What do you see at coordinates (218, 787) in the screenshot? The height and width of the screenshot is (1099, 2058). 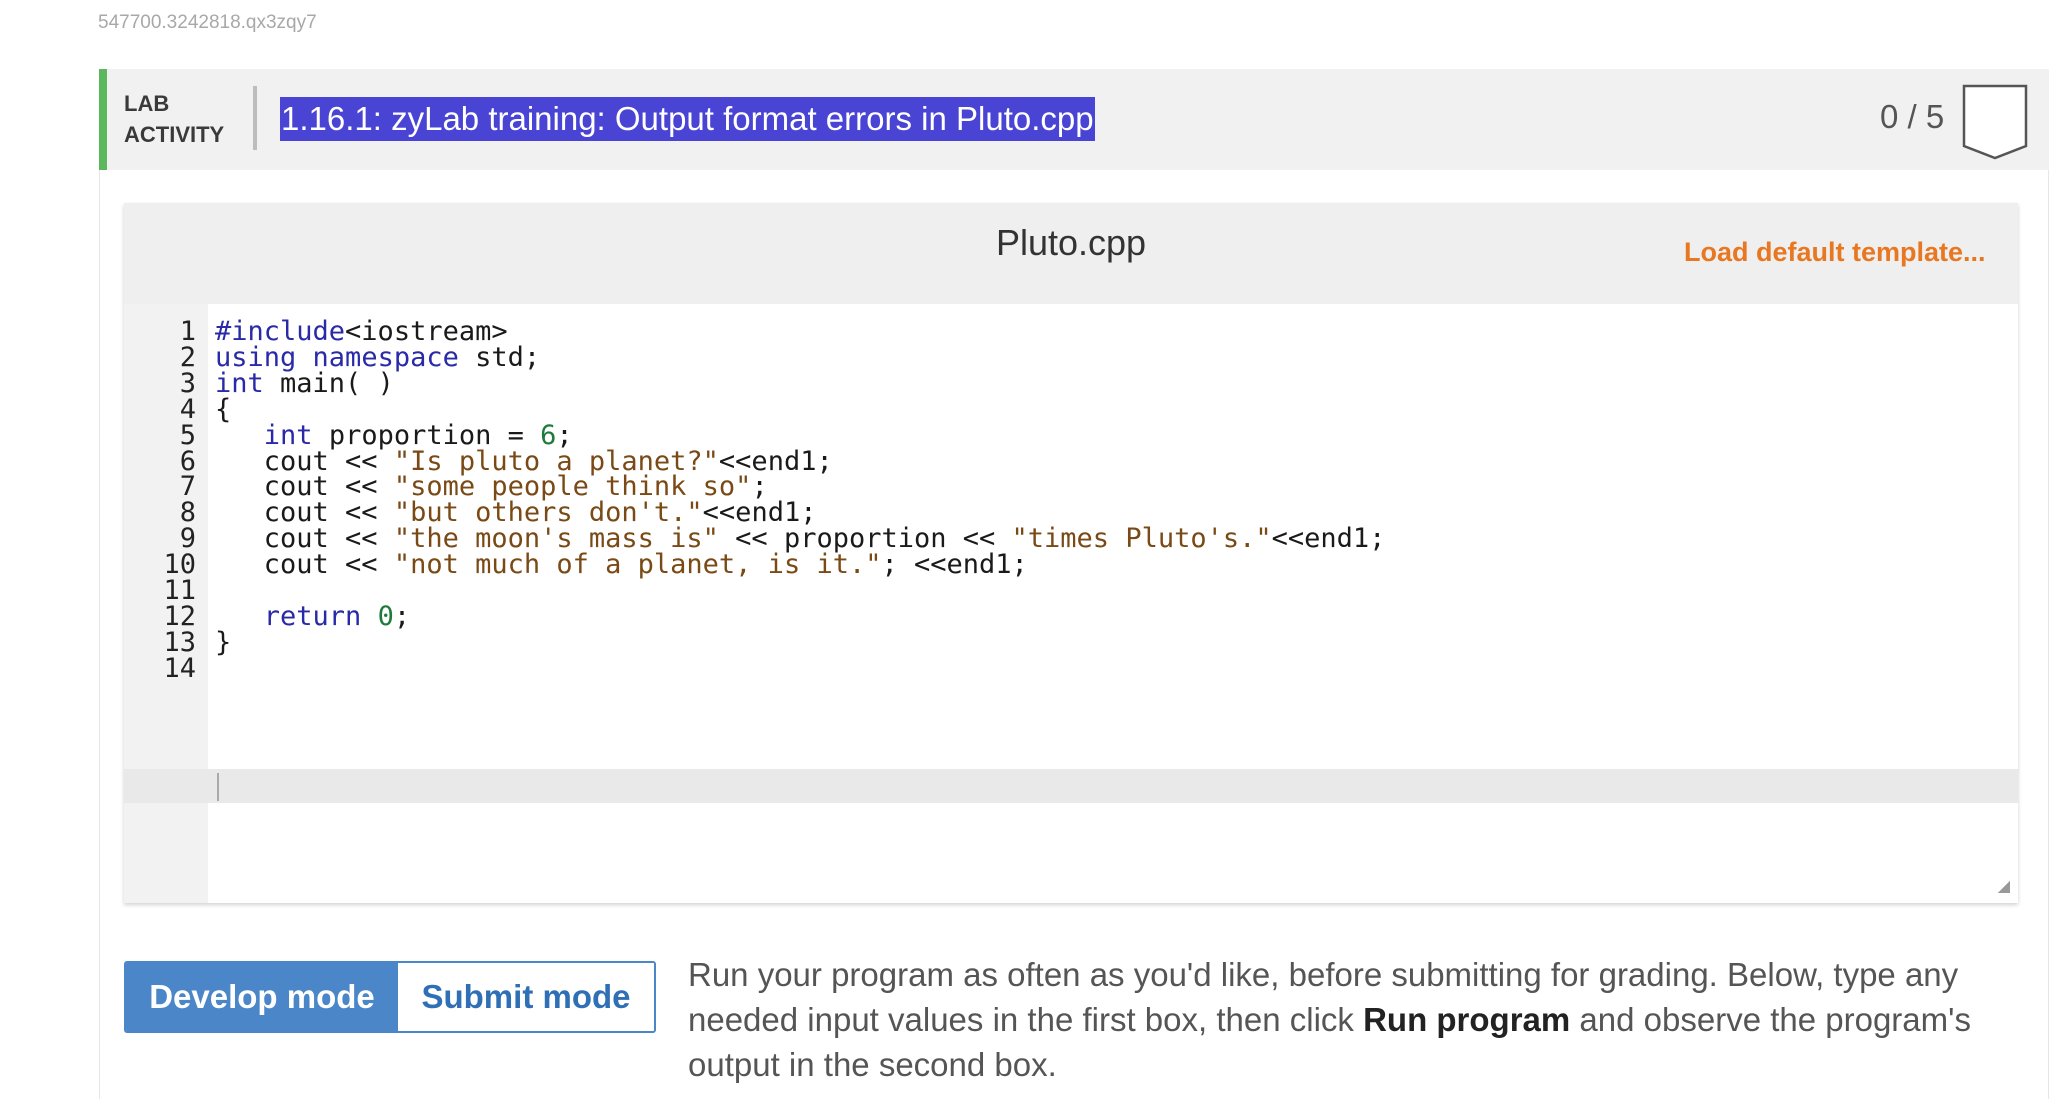 I see `text-cursor` at bounding box center [218, 787].